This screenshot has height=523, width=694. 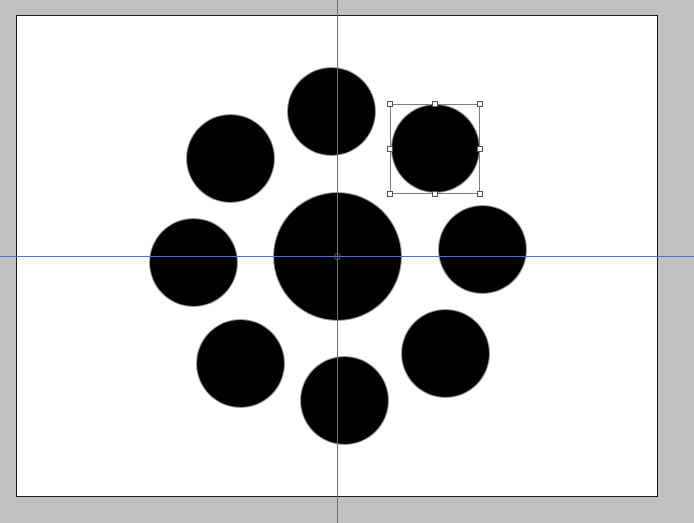 What do you see at coordinates (337, 256) in the screenshot?
I see `rotation-center-marker` at bounding box center [337, 256].